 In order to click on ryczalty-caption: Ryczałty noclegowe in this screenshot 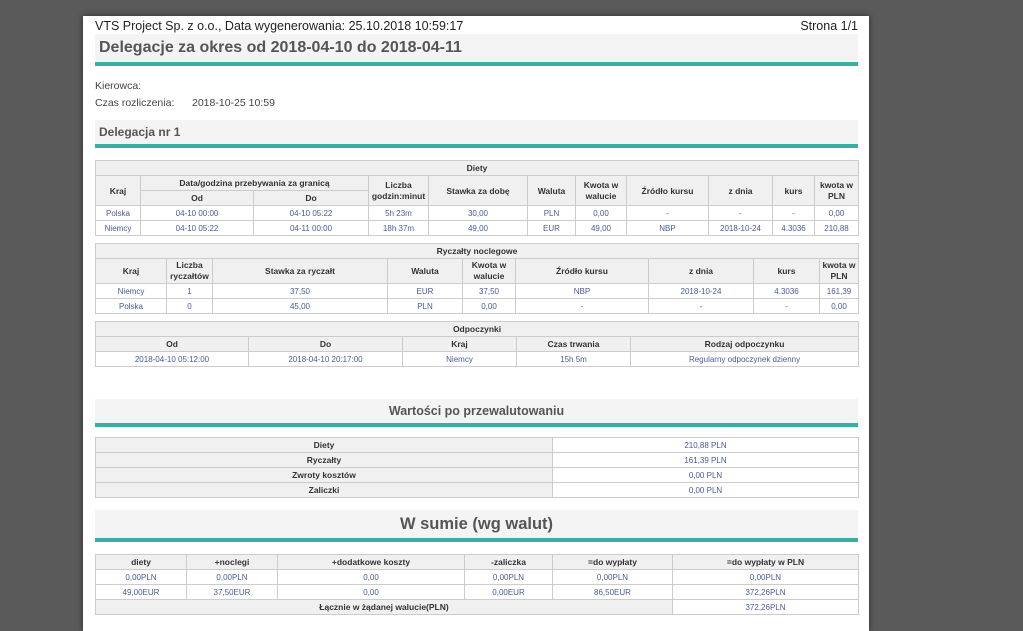, I will do `click(477, 251)`.